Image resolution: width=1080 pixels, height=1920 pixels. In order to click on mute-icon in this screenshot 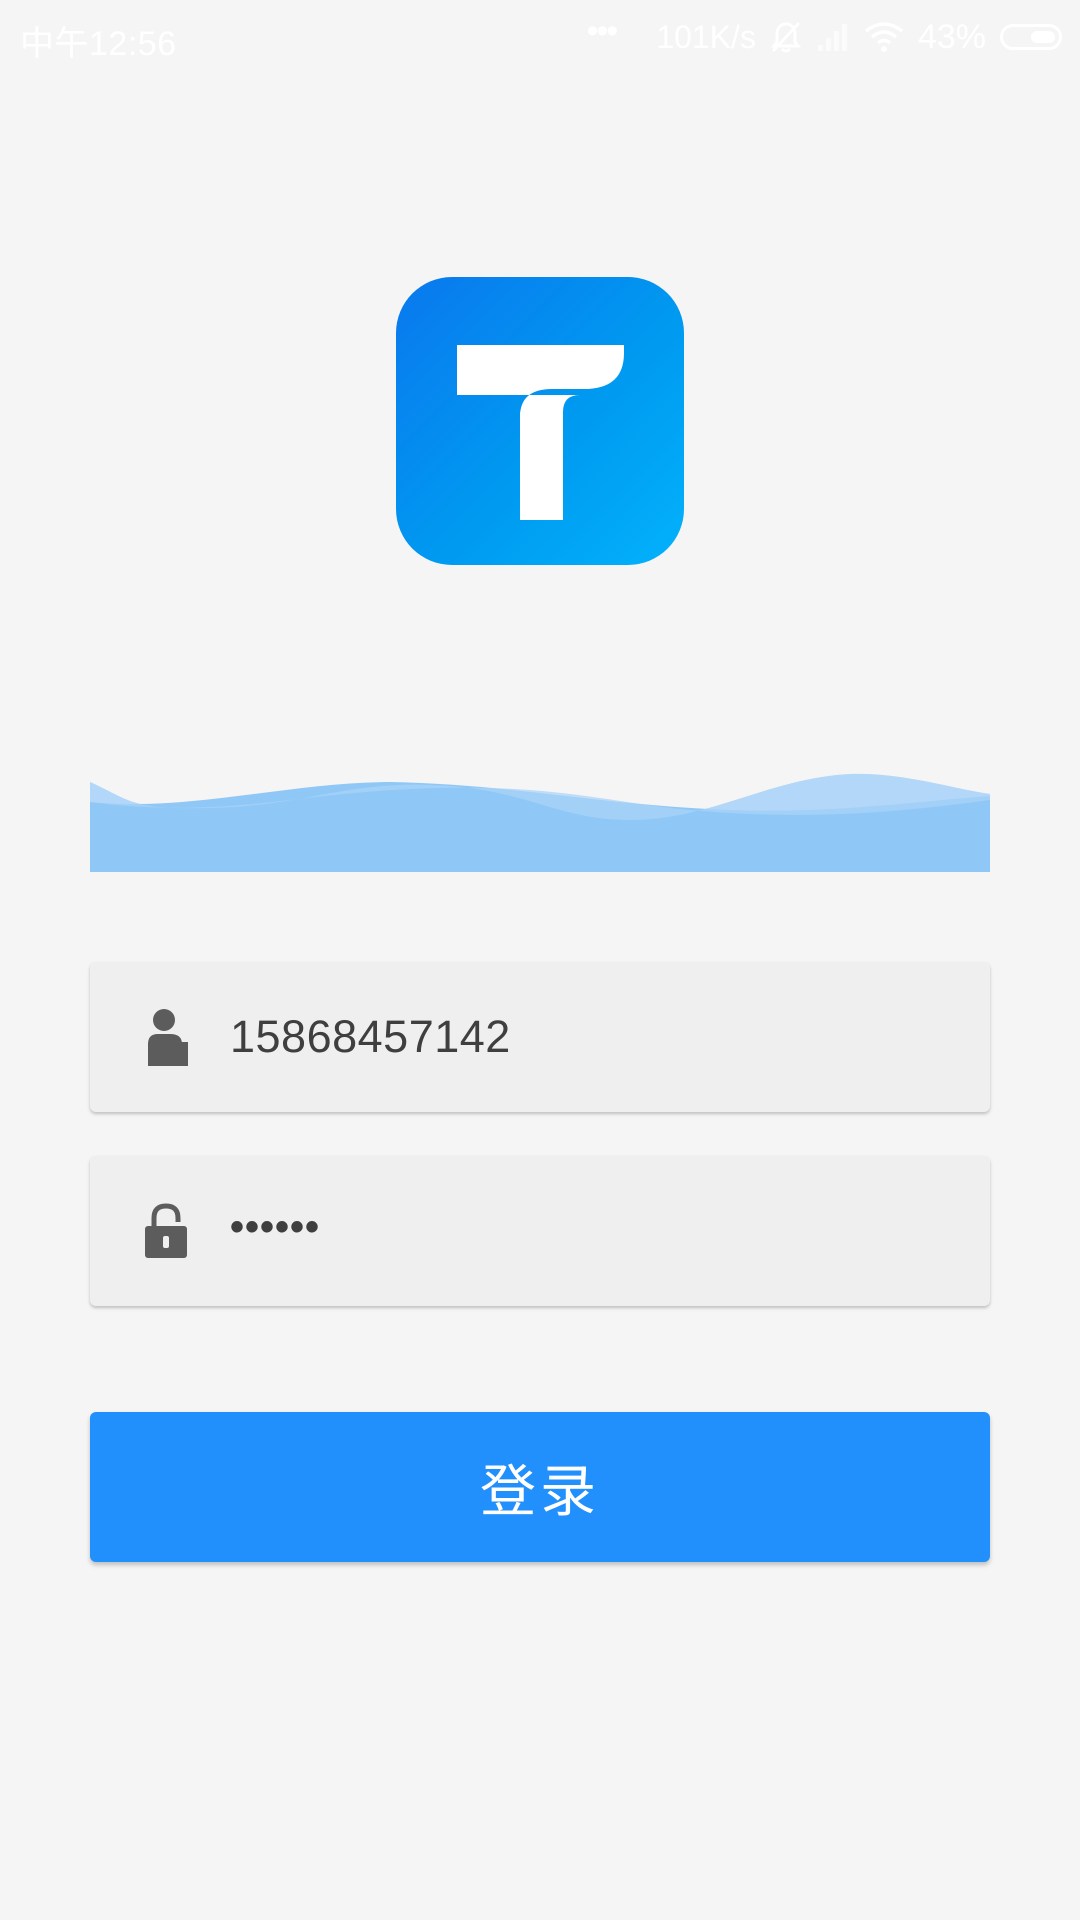, I will do `click(786, 37)`.